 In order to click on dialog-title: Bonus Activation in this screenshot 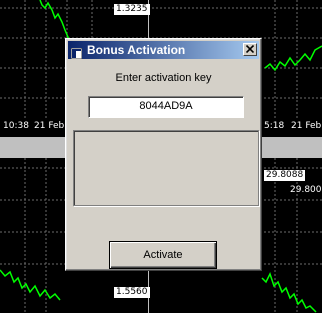, I will do `click(136, 50)`.